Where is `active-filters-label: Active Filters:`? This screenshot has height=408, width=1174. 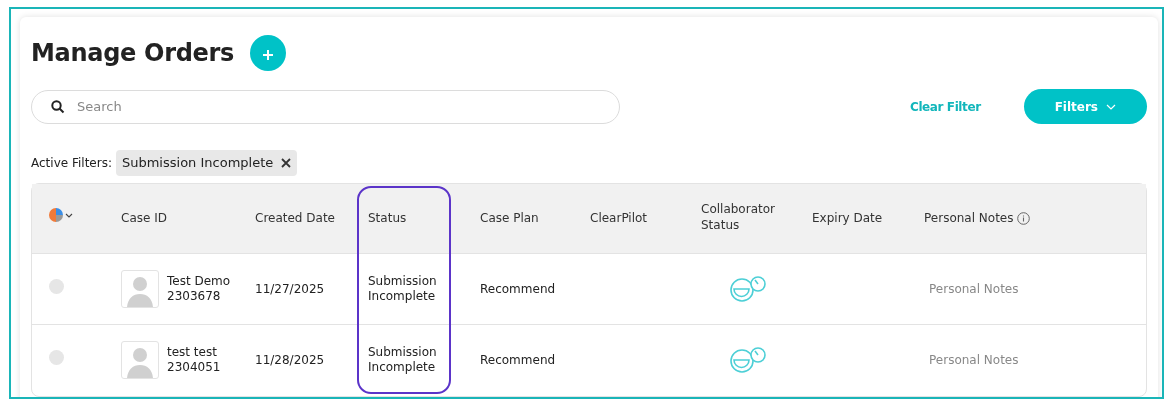 active-filters-label: Active Filters: is located at coordinates (71, 163).